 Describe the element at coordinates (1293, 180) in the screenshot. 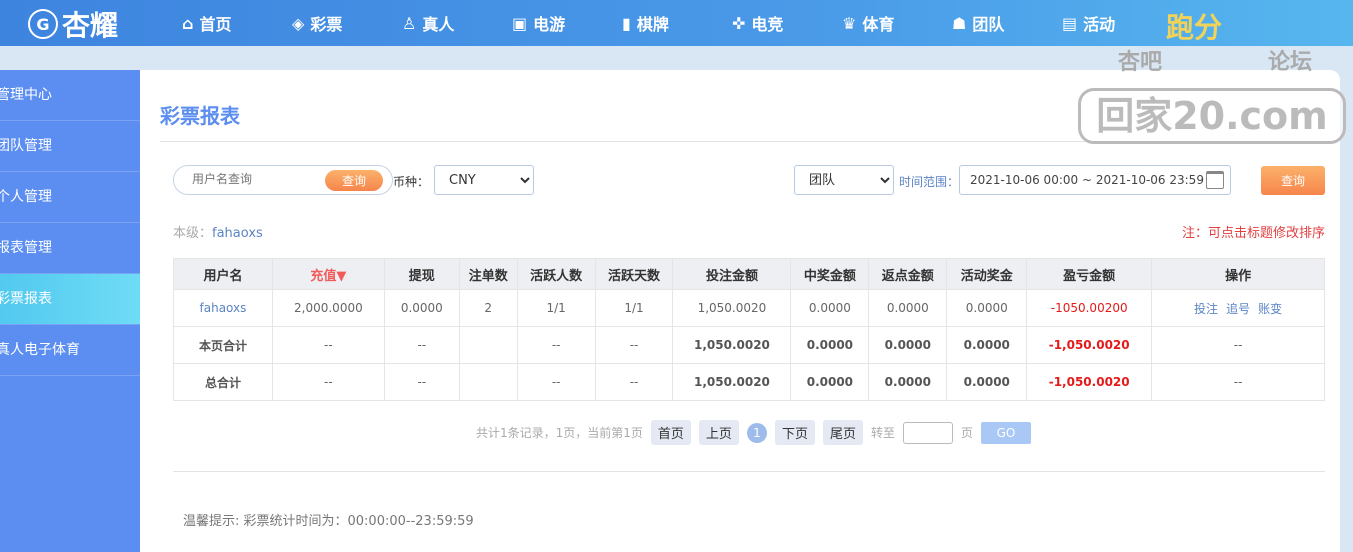

I see `query-button: 查询` at that location.